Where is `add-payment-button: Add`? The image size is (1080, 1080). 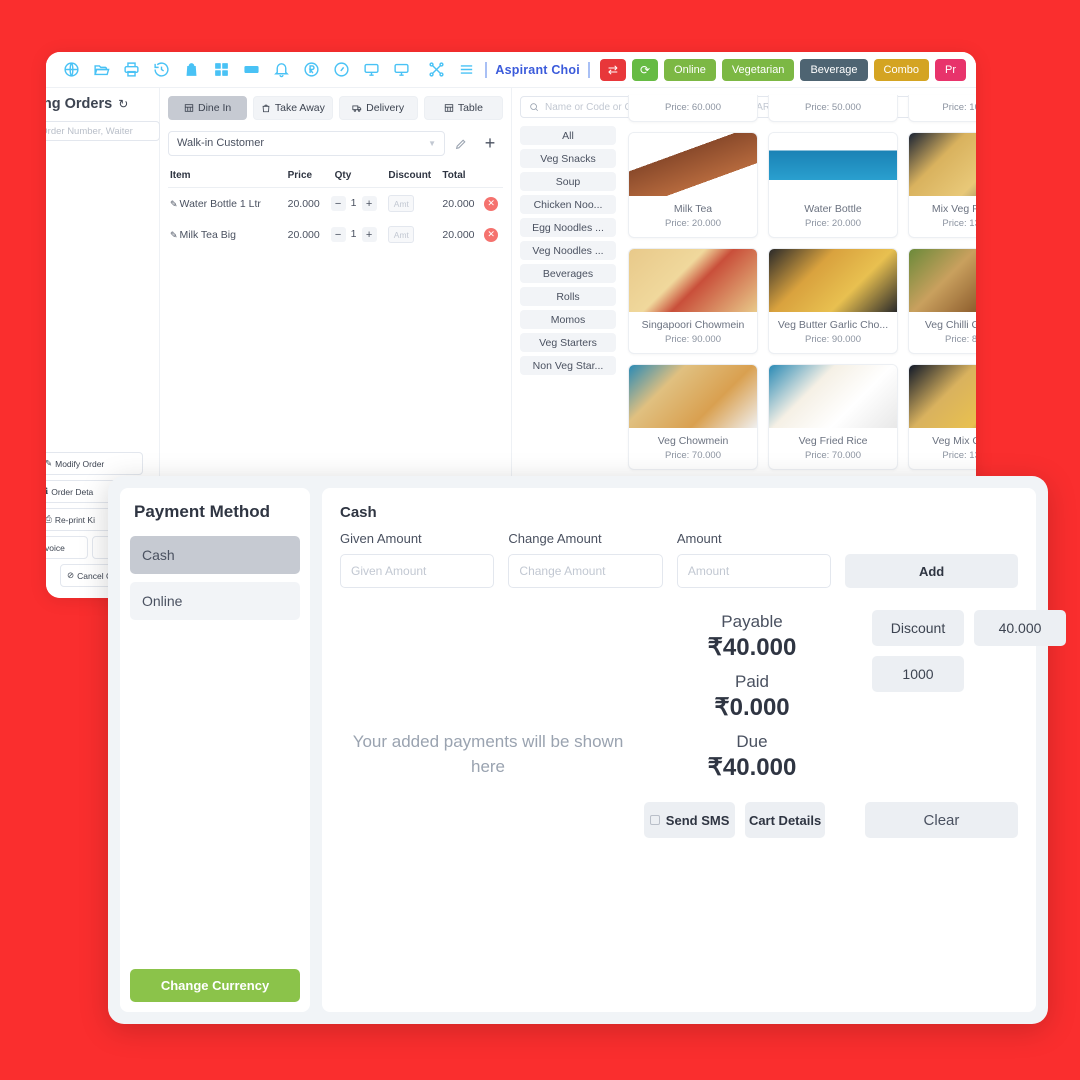 add-payment-button: Add is located at coordinates (931, 571).